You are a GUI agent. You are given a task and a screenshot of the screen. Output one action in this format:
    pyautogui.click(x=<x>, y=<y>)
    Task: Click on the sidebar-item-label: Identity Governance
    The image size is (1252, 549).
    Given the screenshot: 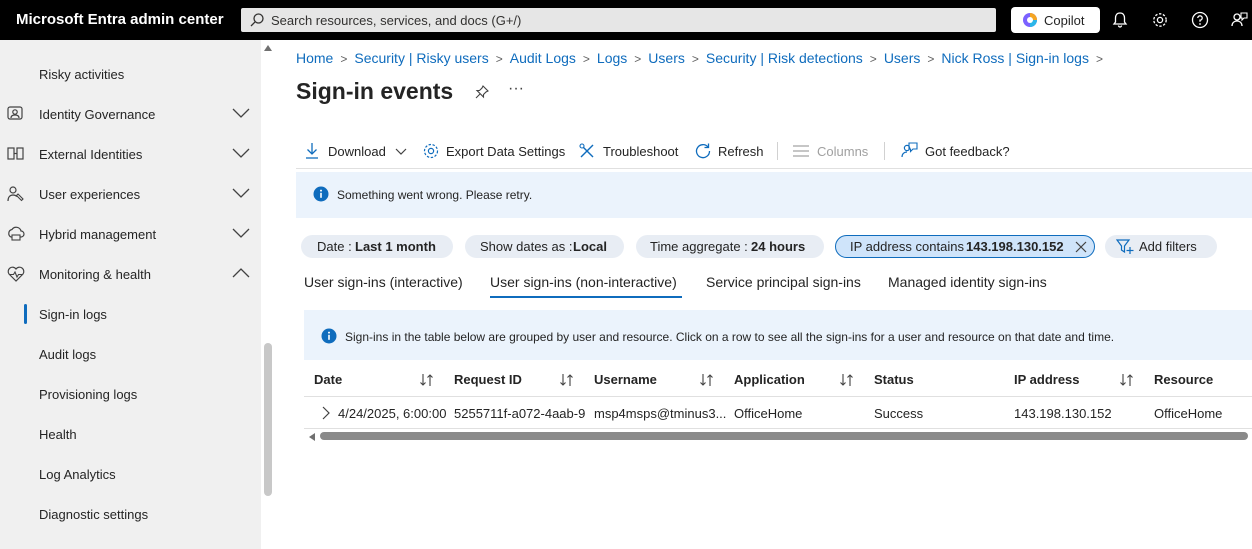 What is the action you would take?
    pyautogui.click(x=97, y=114)
    